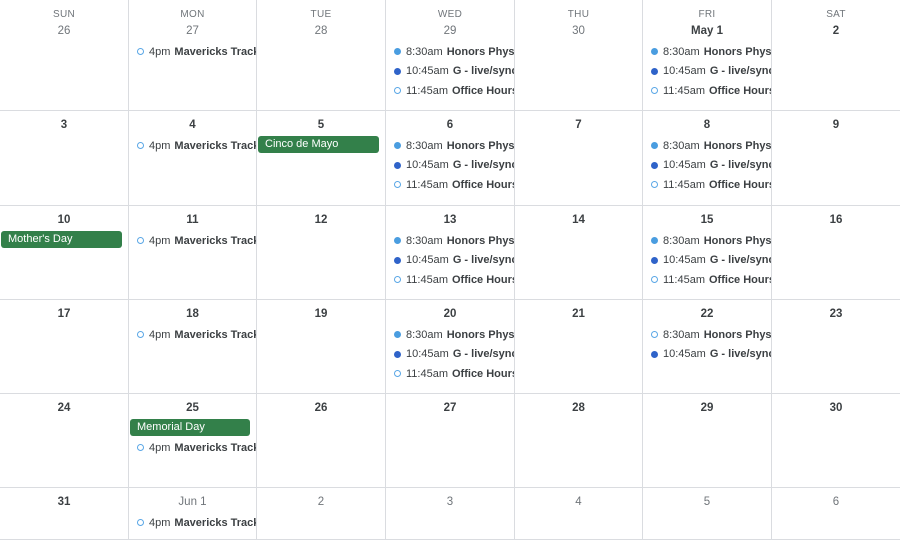  Describe the element at coordinates (579, 514) in the screenshot. I see `day-cell: 4` at that location.